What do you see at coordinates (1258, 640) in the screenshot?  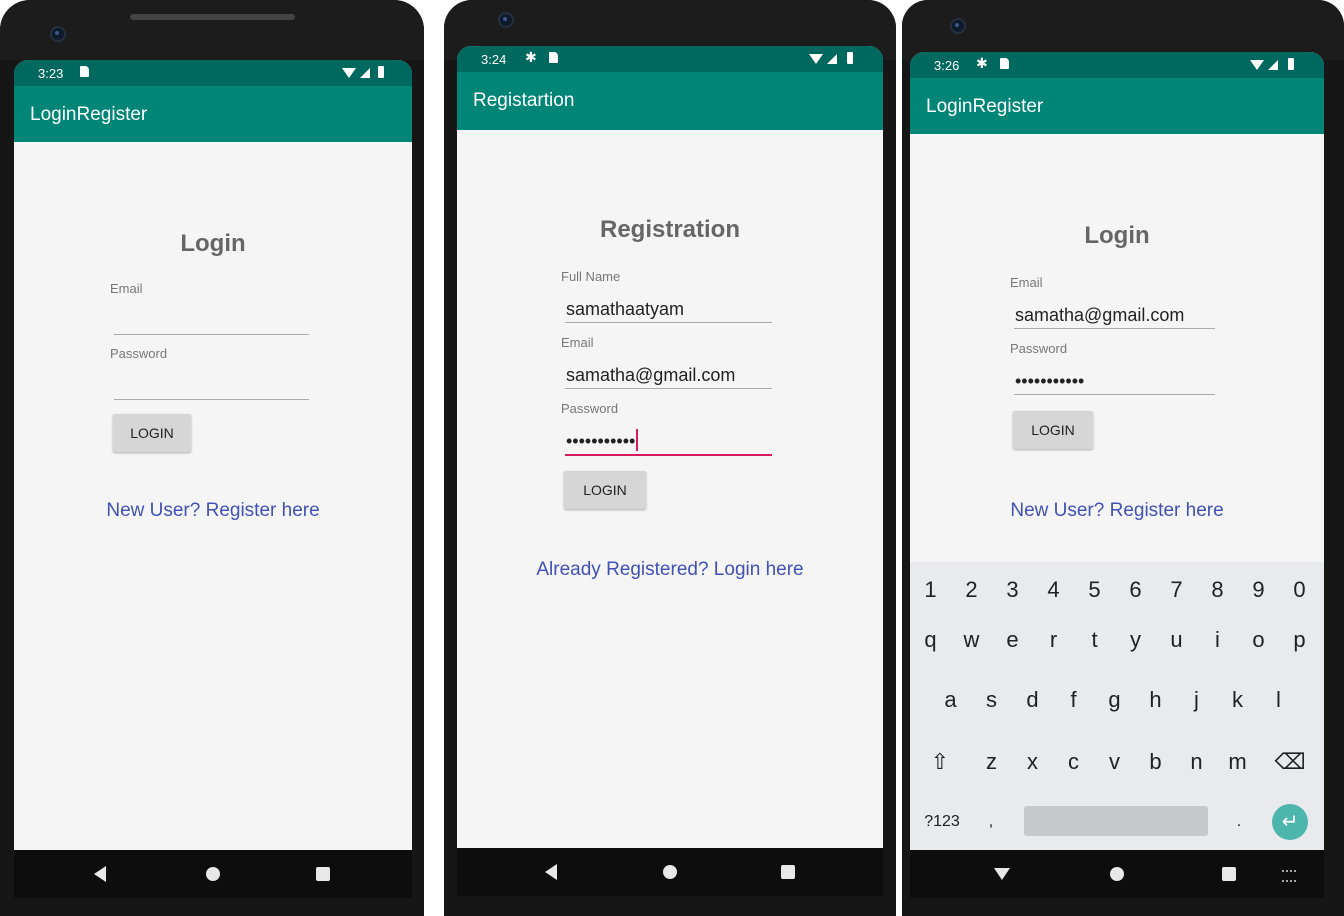 I see `key-o: o` at bounding box center [1258, 640].